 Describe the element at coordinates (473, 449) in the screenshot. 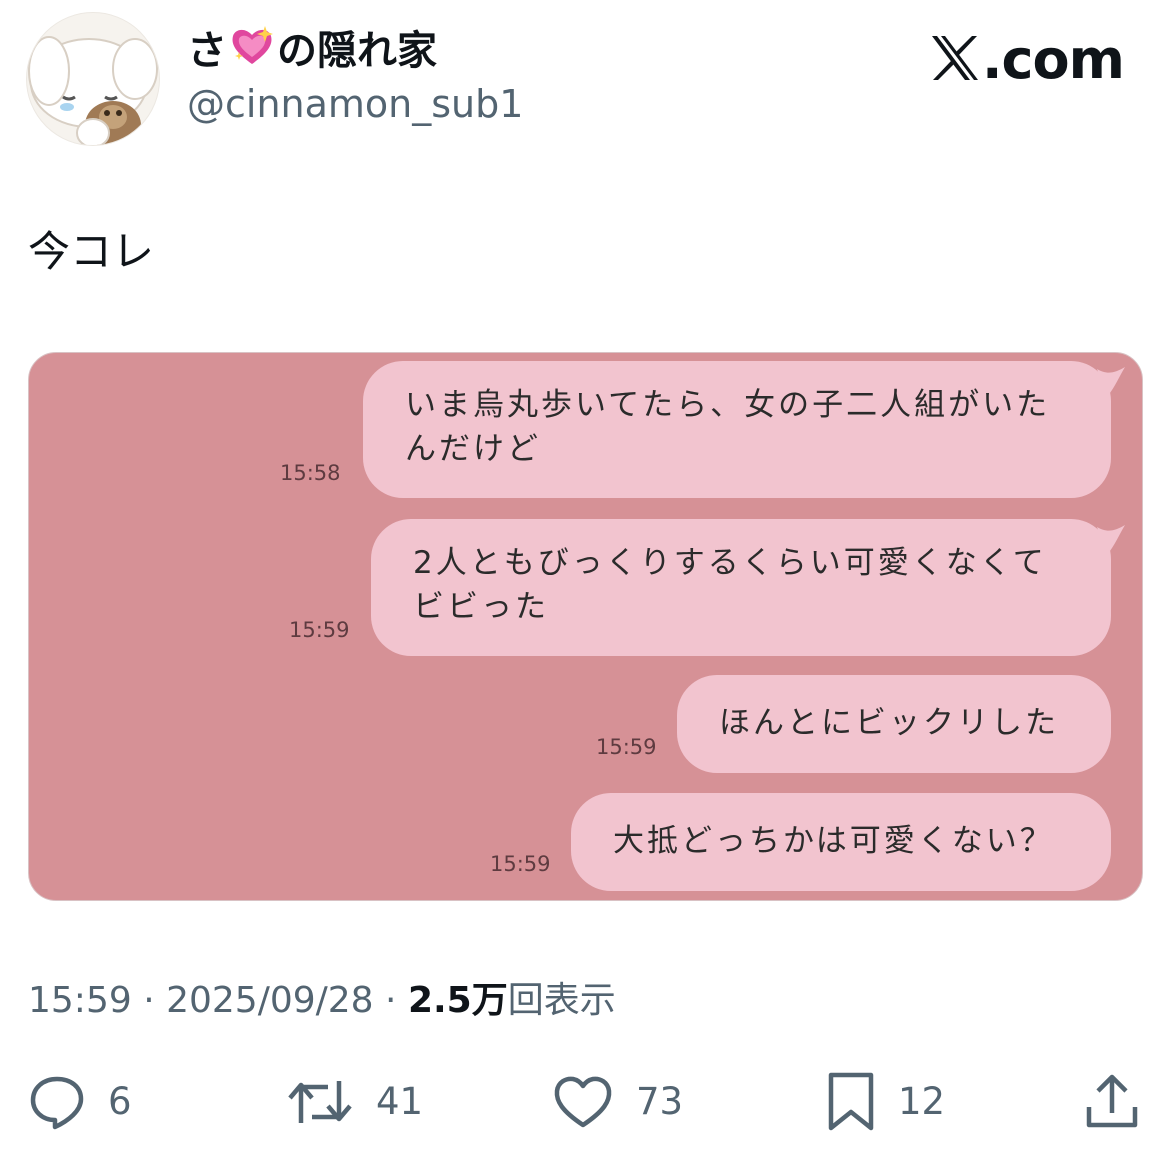

I see `chat-bubble-line: んだけど` at that location.